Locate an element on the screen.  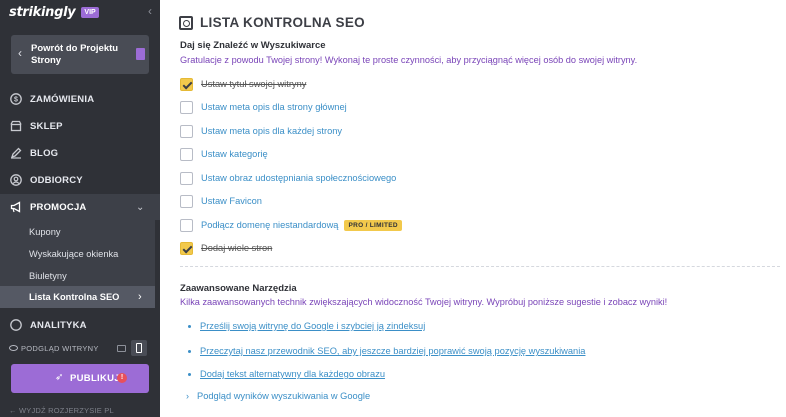
checklist-label: Ustaw meta opis dla strony głównej is located at coordinates (274, 107).